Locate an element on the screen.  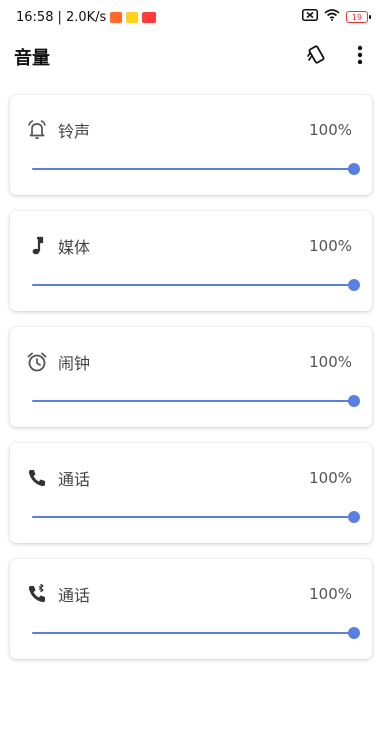
volume-card-alarm: 闹钟 100% is located at coordinates (191, 377).